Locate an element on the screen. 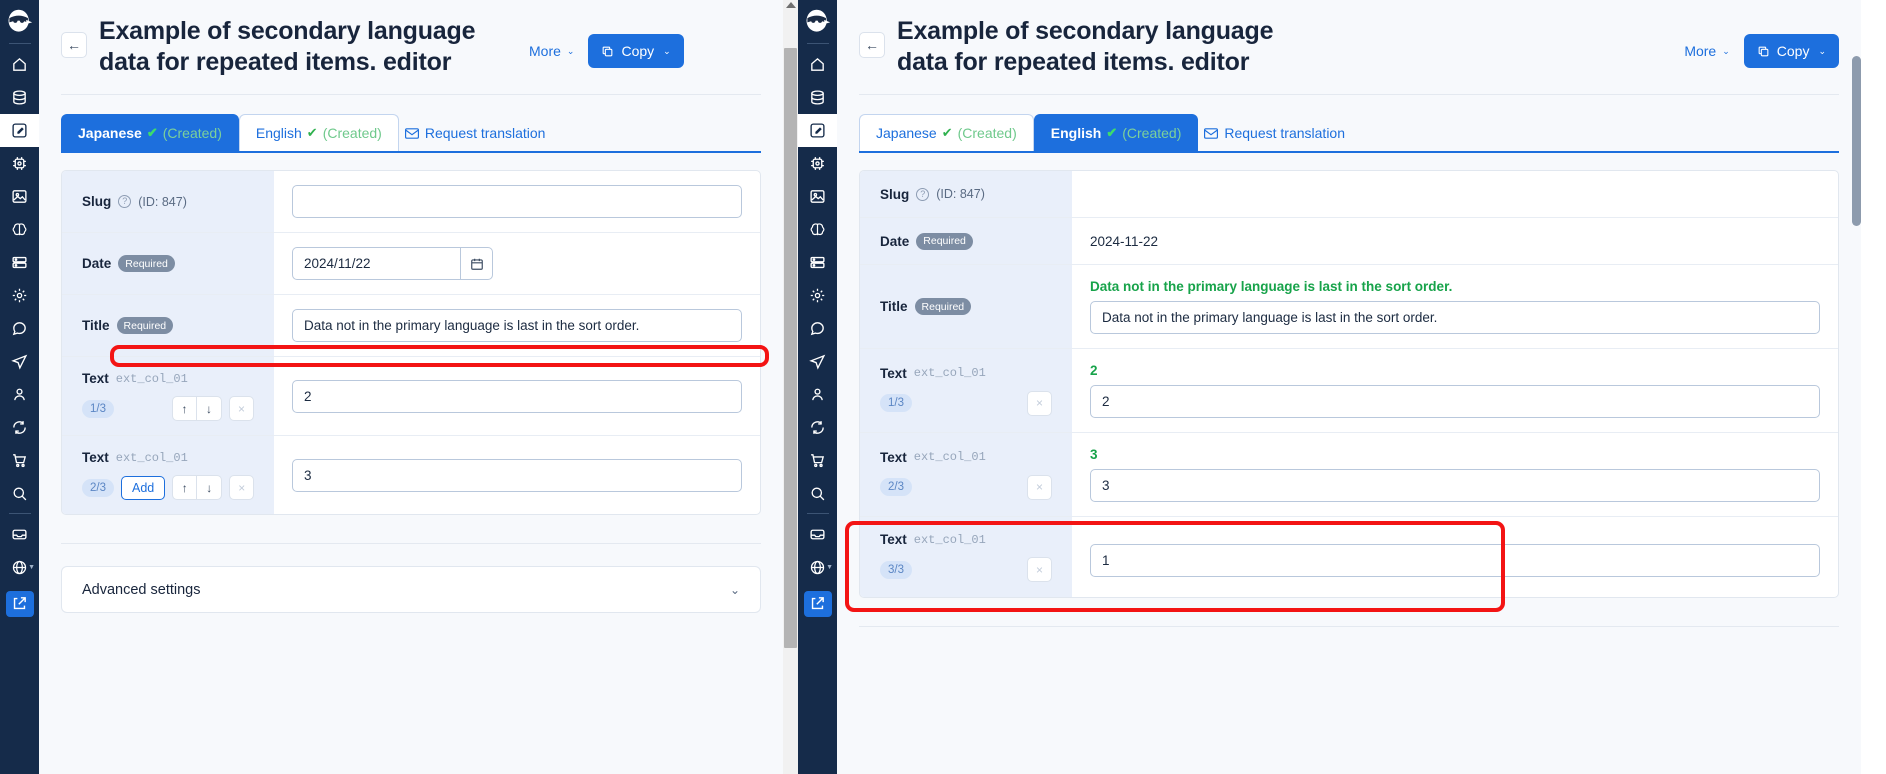  add-item-button: Add is located at coordinates (143, 487).